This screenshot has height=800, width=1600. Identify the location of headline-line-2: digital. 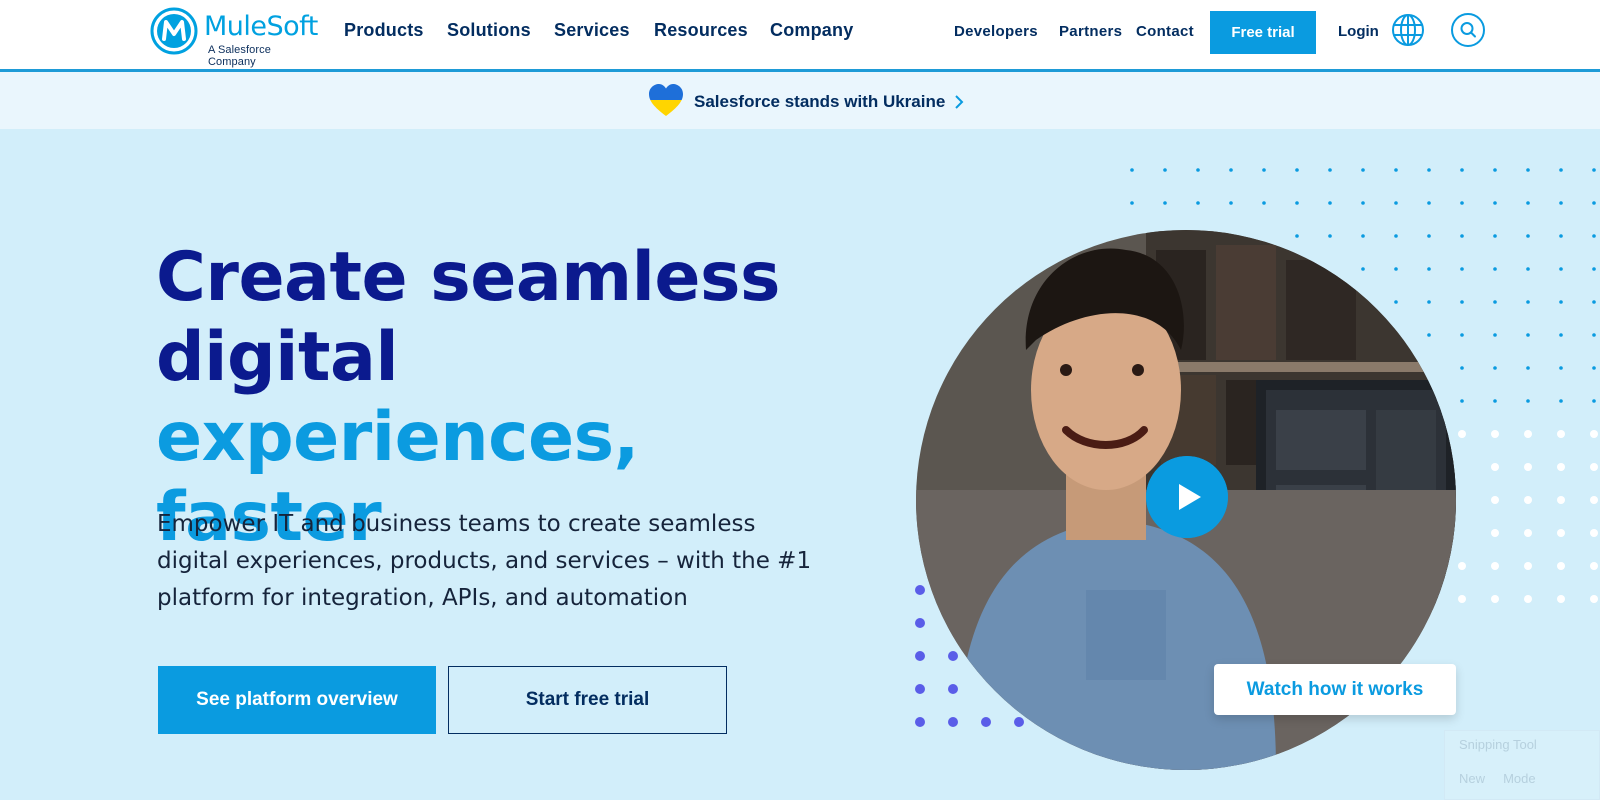
(277, 357).